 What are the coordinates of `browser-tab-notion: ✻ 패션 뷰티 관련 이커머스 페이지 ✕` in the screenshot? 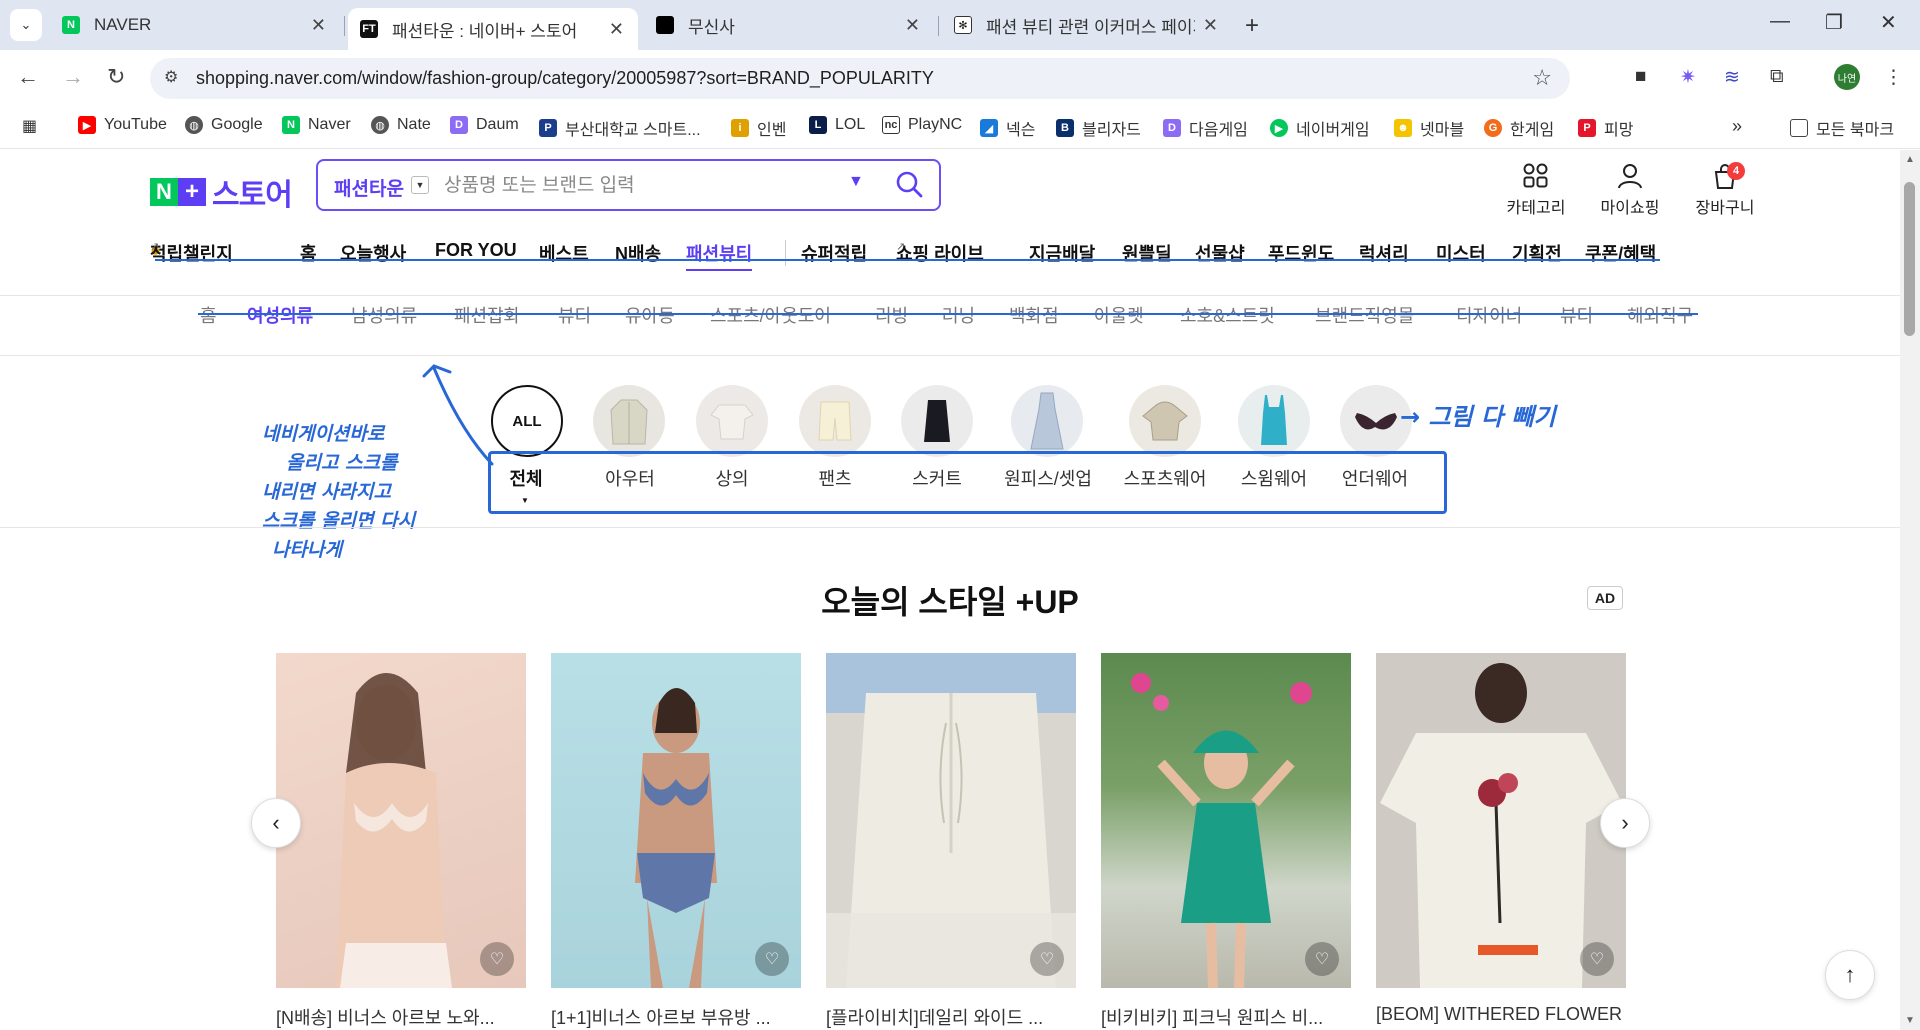 It's located at (1087, 25).